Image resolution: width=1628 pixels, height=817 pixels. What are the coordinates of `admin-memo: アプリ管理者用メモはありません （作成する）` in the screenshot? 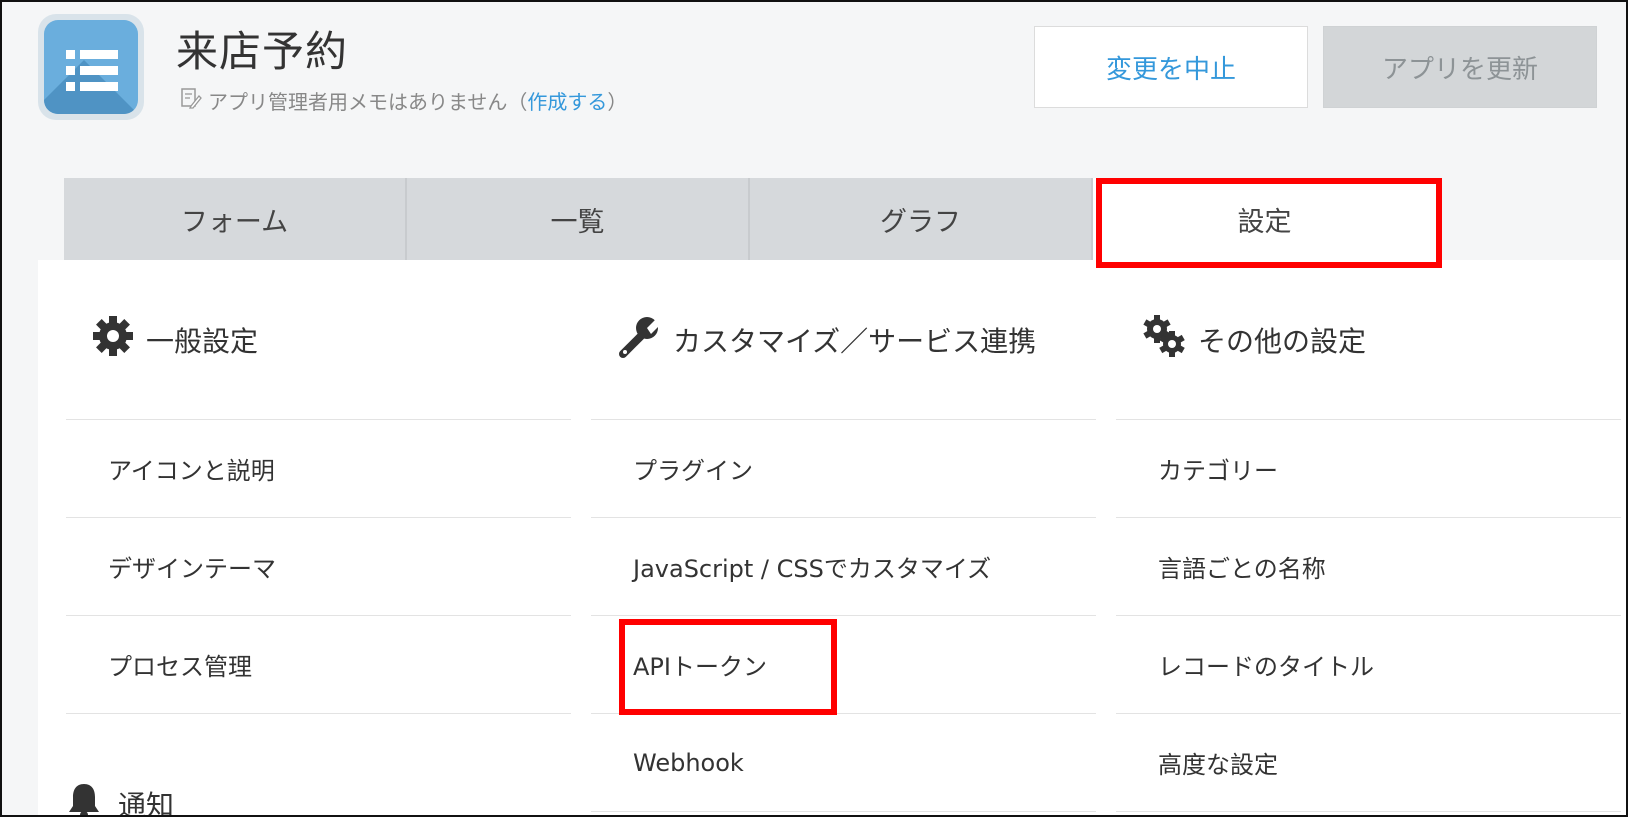 It's located at (403, 100).